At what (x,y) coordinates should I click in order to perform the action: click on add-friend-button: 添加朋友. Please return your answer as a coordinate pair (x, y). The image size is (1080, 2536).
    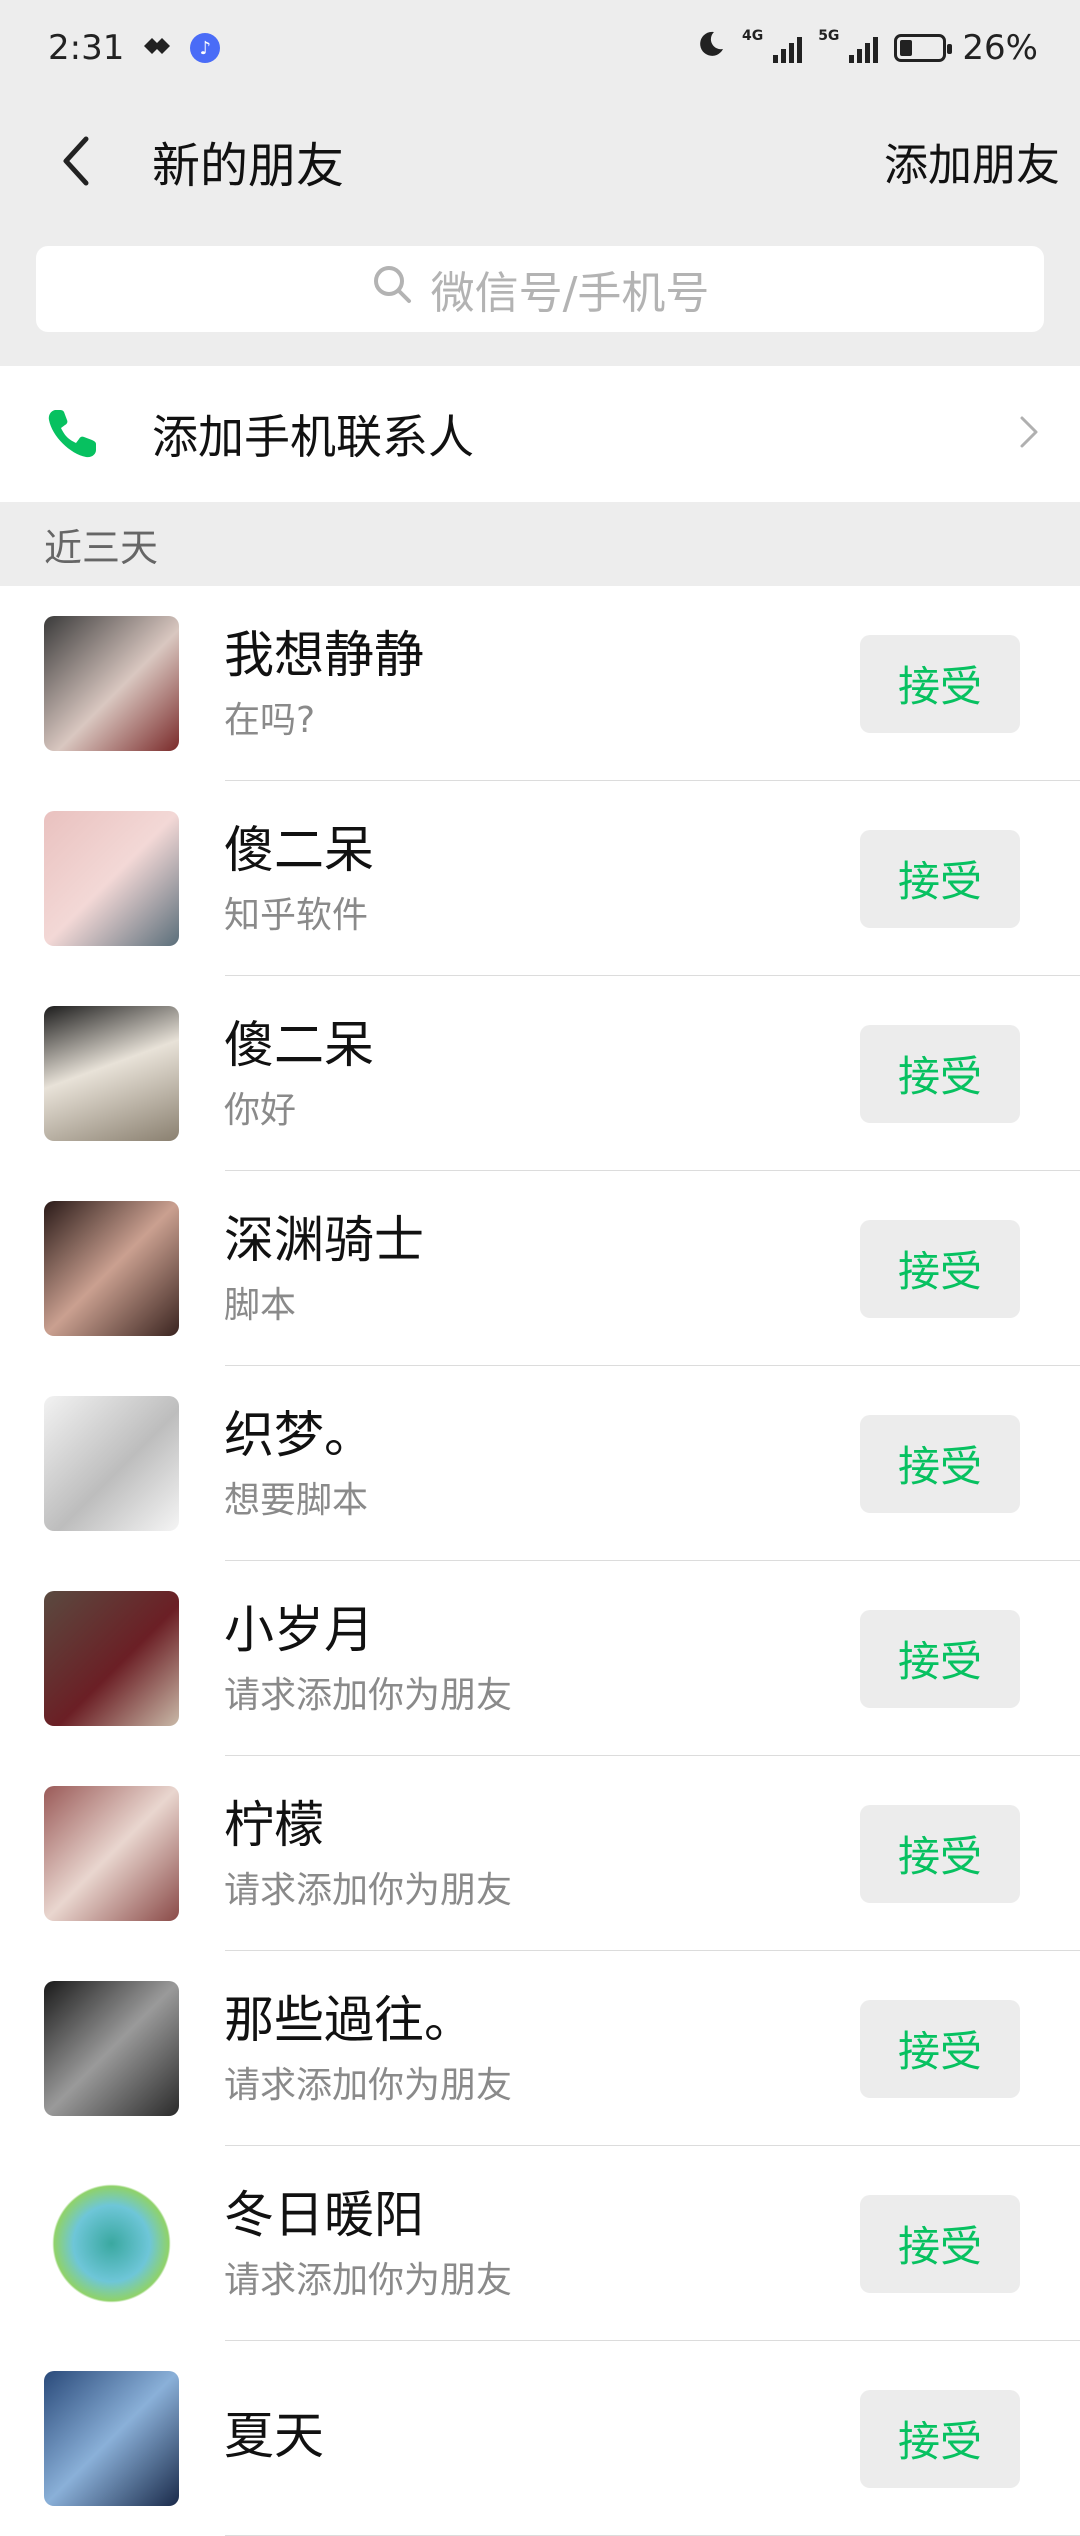
    Looking at the image, I should click on (972, 161).